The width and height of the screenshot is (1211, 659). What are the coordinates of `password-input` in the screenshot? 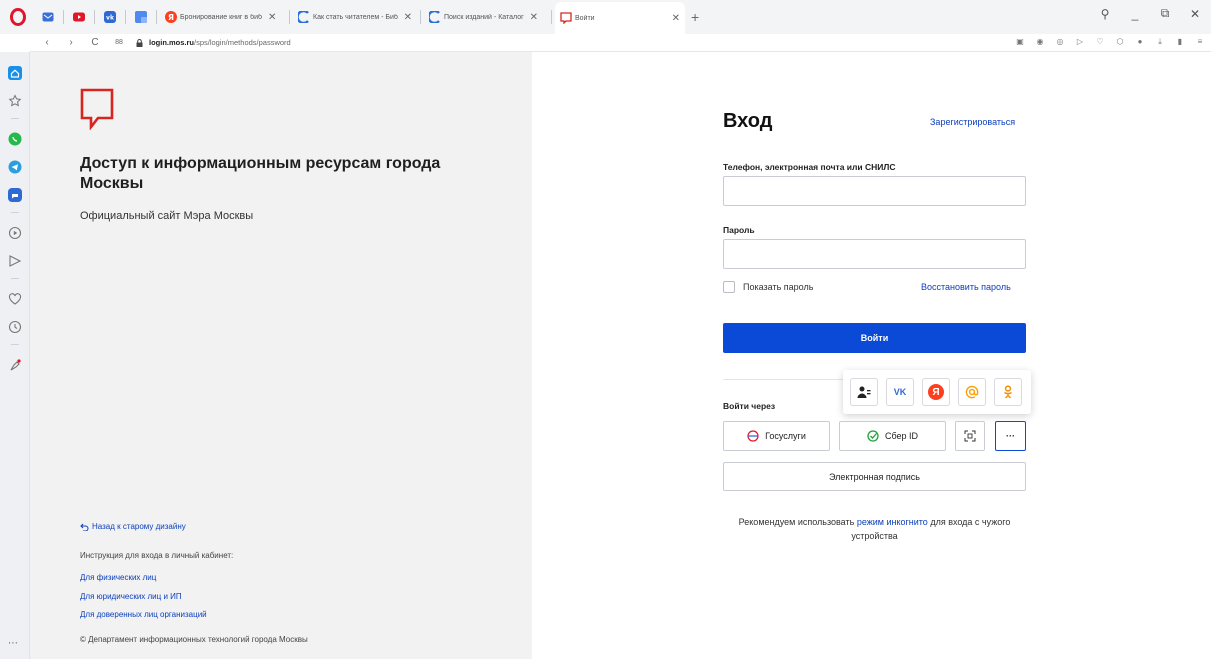 It's located at (874, 254).